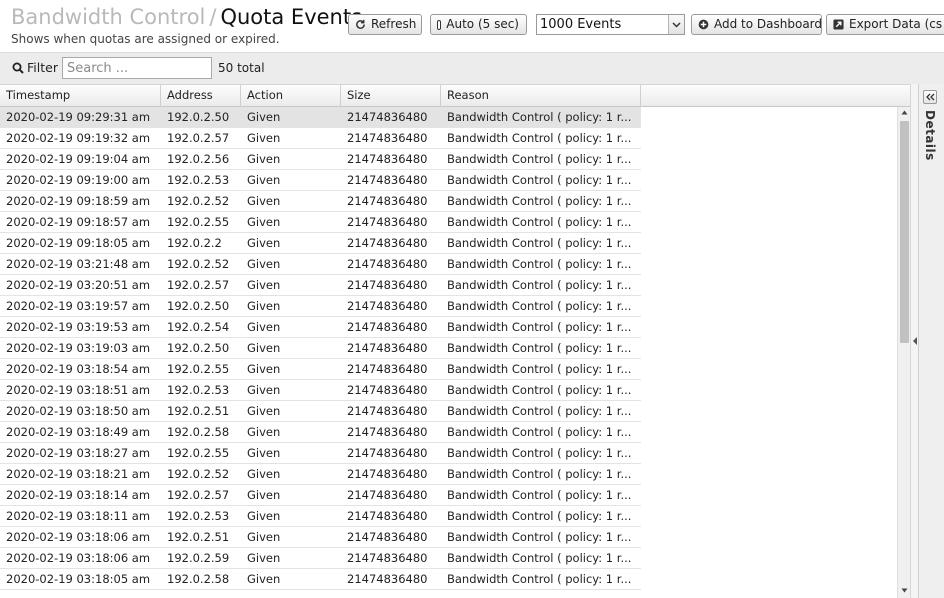 The height and width of the screenshot is (598, 944). I want to click on column-header-reason: Reason, so click(541, 96).